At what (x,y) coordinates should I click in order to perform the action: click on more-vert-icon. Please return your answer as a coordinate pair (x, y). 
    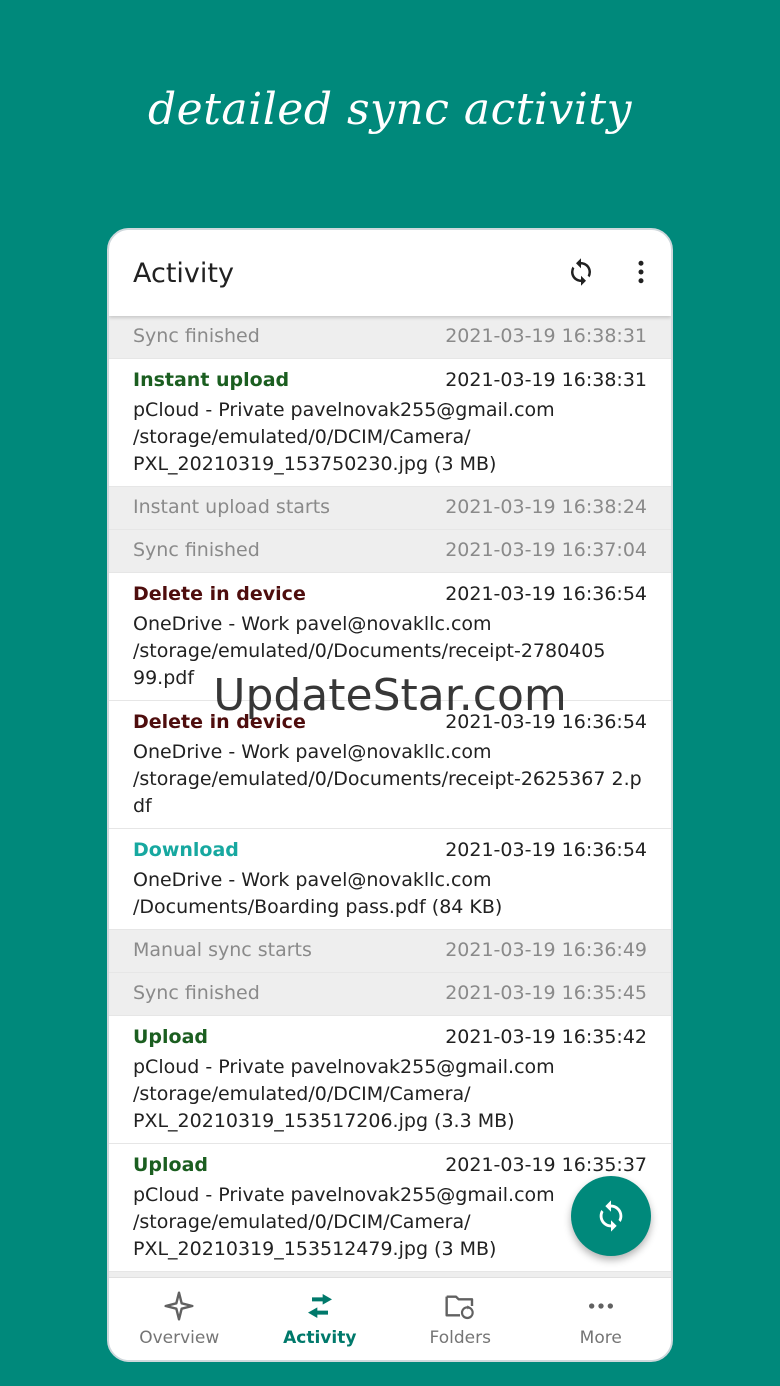
    Looking at the image, I should click on (641, 272).